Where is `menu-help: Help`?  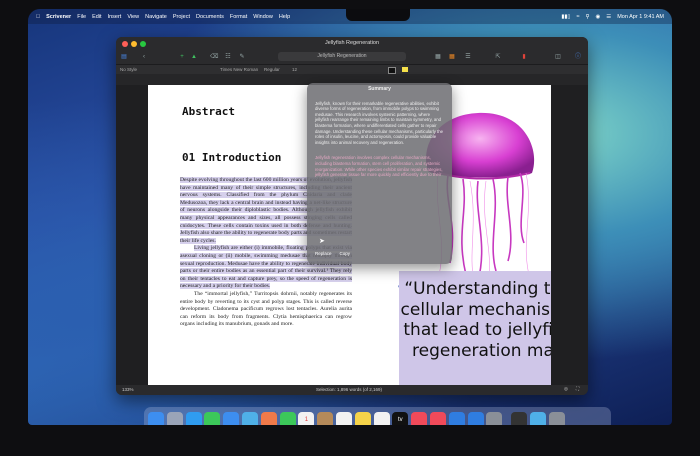
menu-help: Help is located at coordinates (284, 17).